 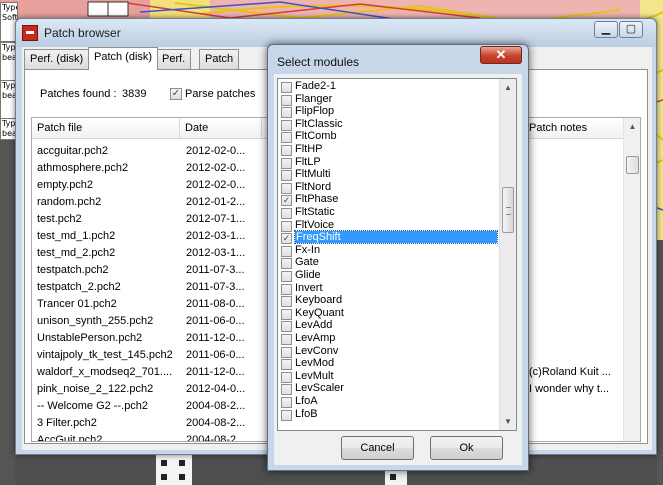 What do you see at coordinates (30, 33) in the screenshot?
I see `app-icon` at bounding box center [30, 33].